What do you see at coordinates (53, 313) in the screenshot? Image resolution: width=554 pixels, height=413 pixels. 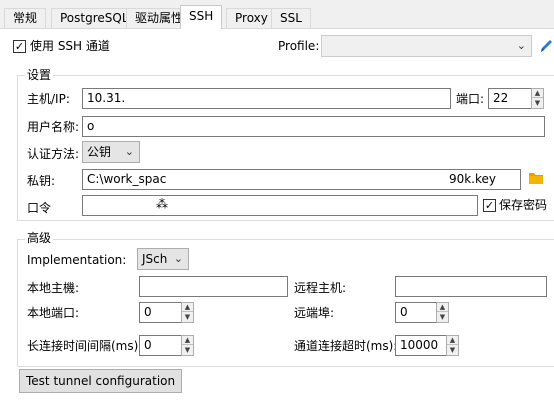 I see `local-port-label: 本地端口:` at bounding box center [53, 313].